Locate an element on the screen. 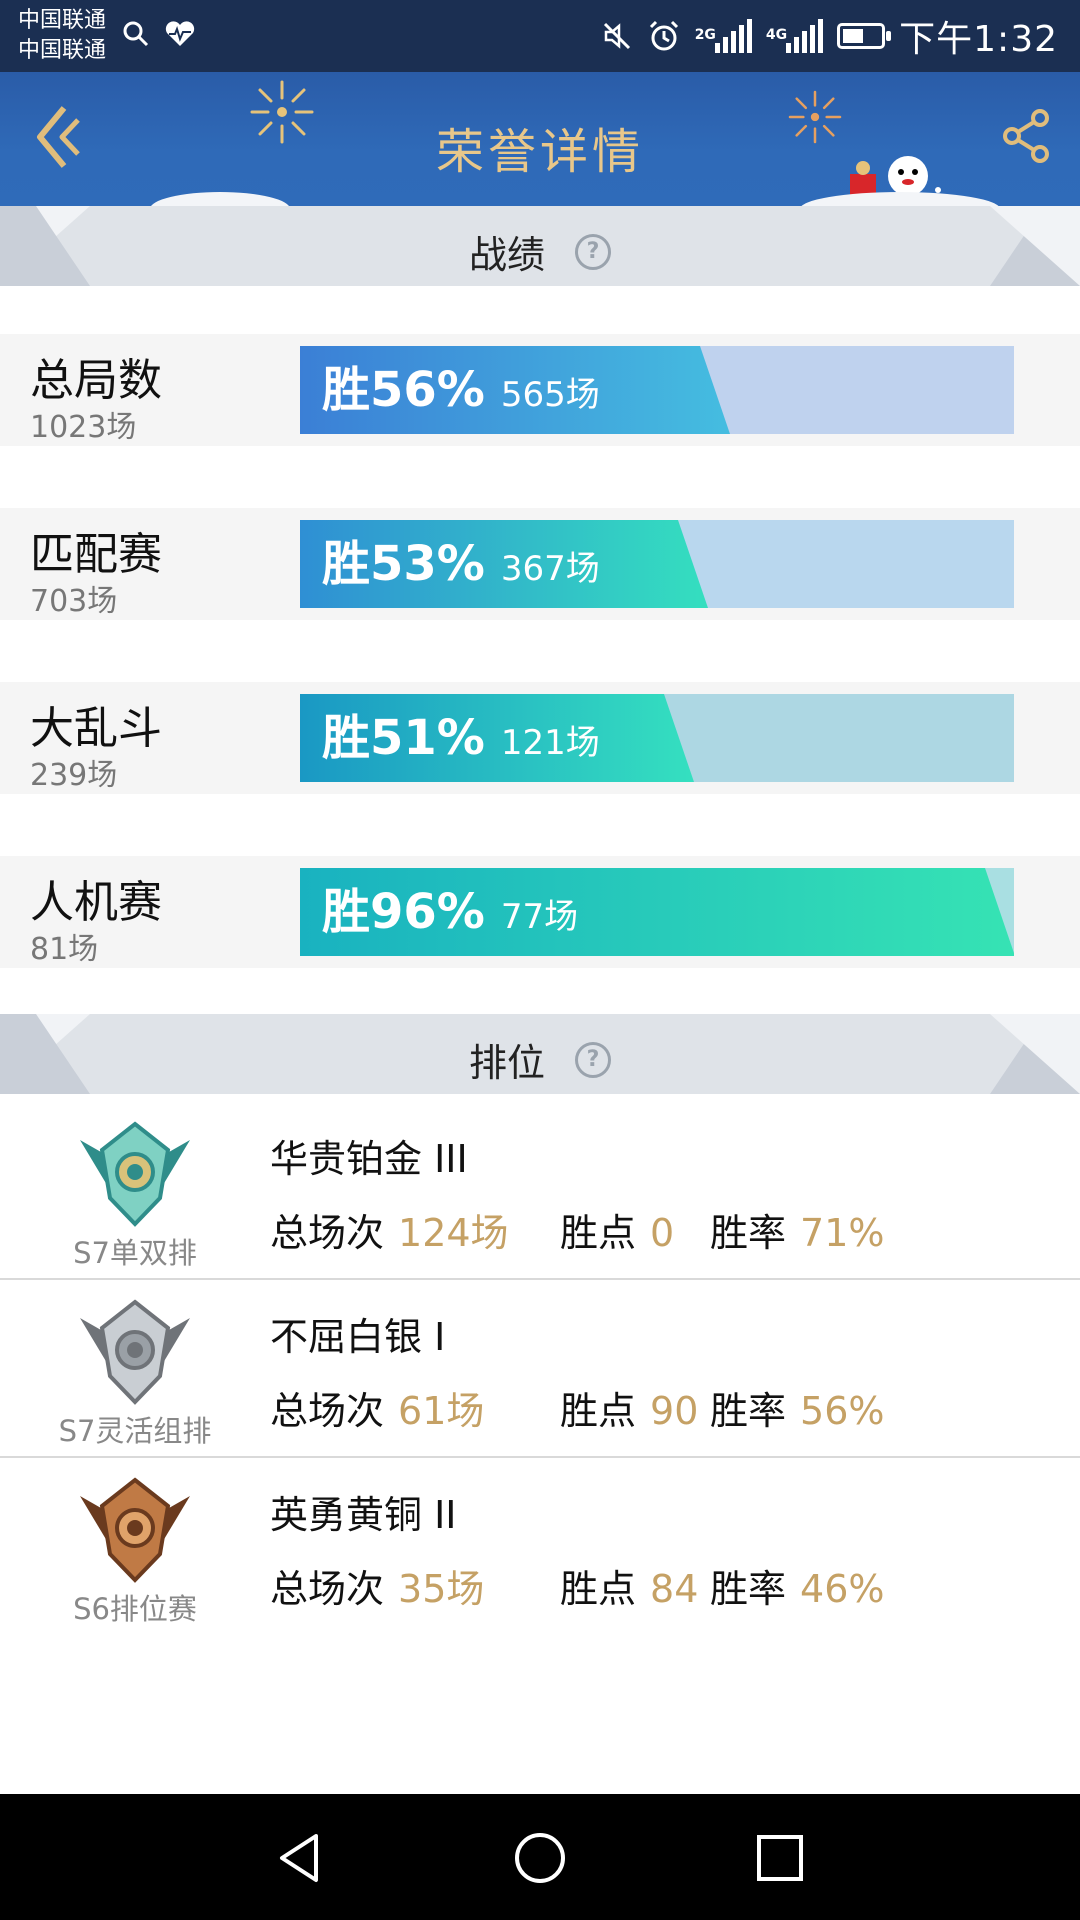 This screenshot has height=1920, width=1080. stat-total-games: 81场 is located at coordinates (64, 949).